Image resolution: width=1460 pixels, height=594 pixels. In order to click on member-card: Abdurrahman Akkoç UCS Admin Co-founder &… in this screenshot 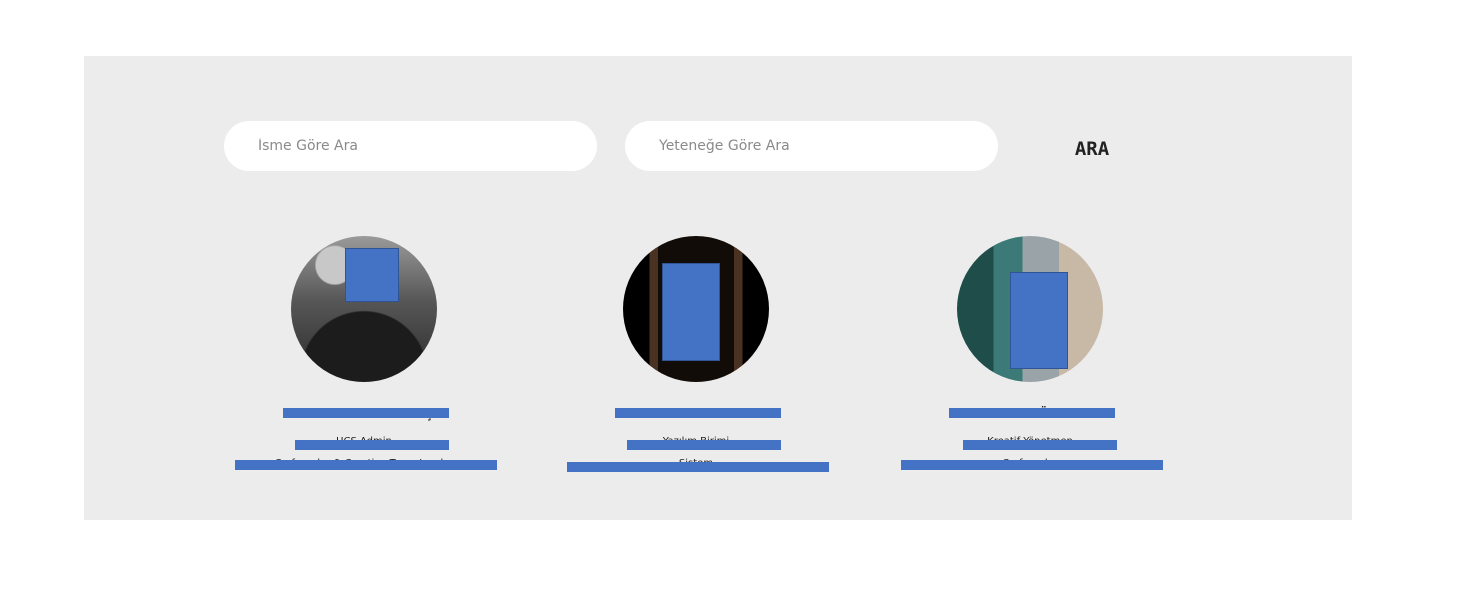, I will do `click(364, 356)`.